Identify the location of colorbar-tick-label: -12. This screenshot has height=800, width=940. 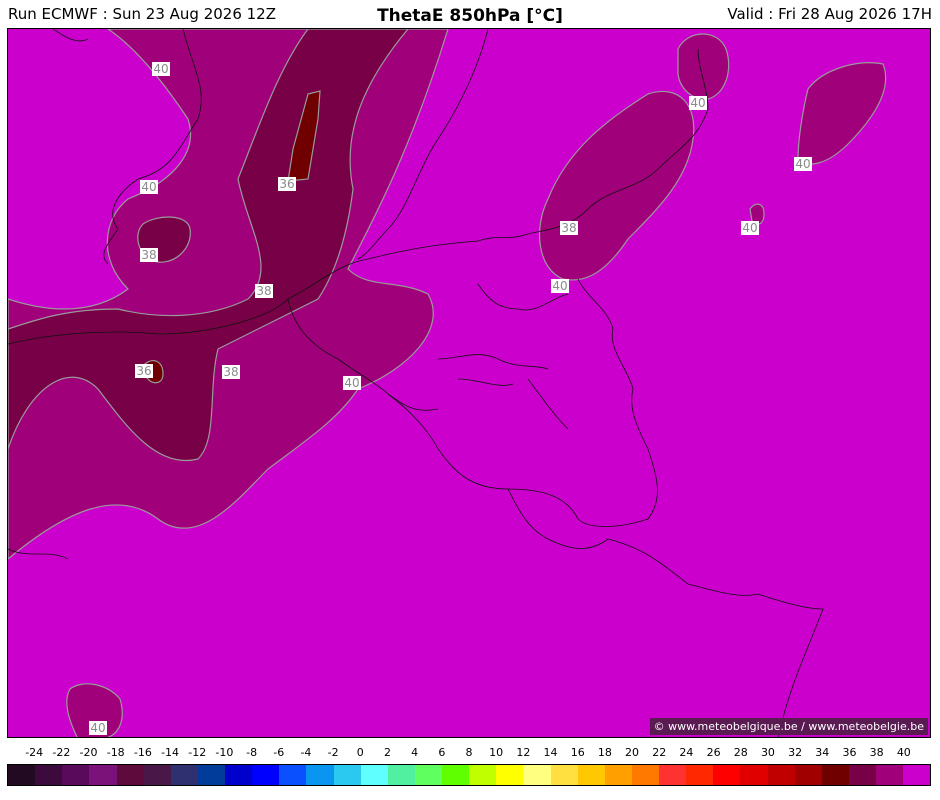
(197, 752).